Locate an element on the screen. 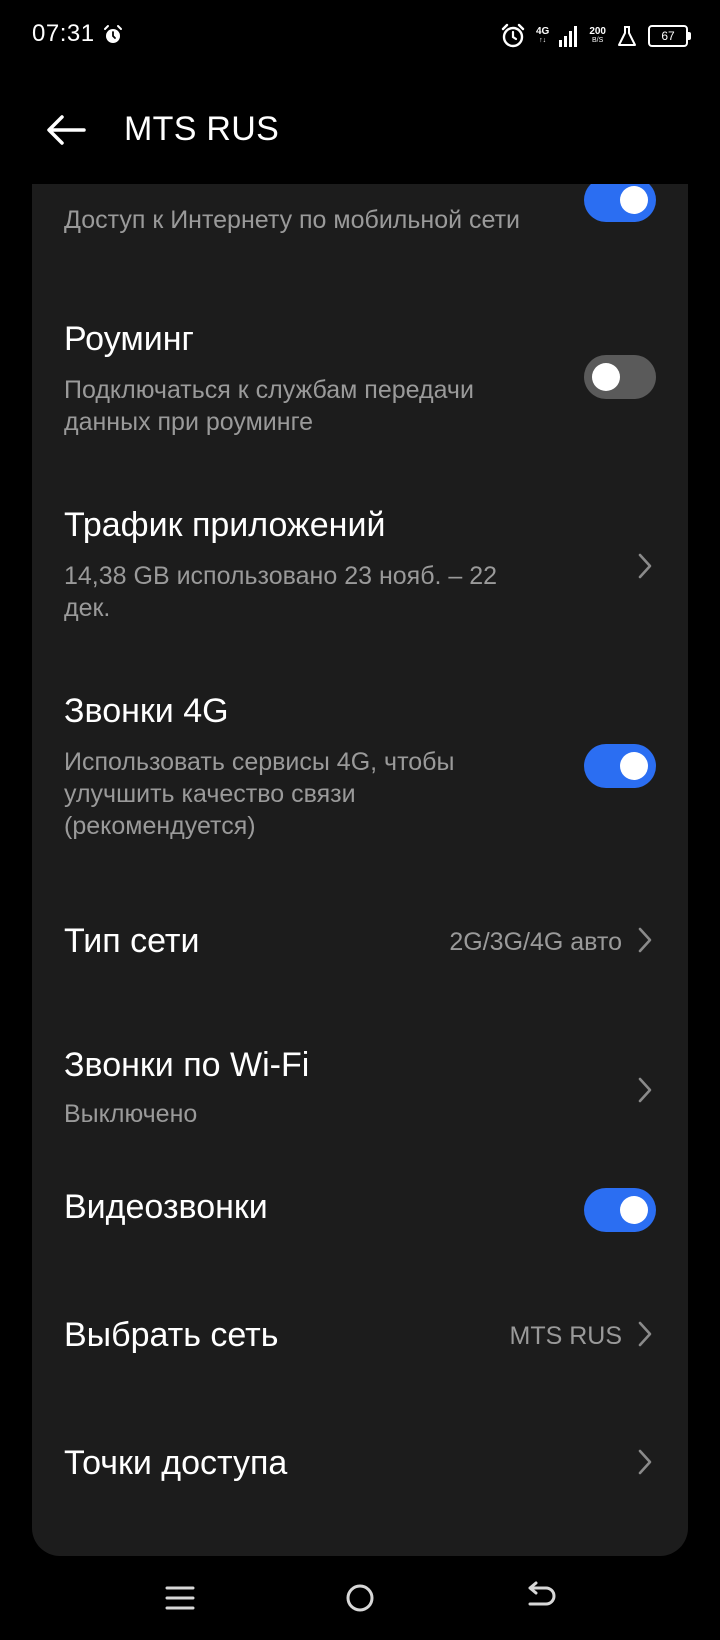  network-speed-unit: B/S is located at coordinates (598, 40).